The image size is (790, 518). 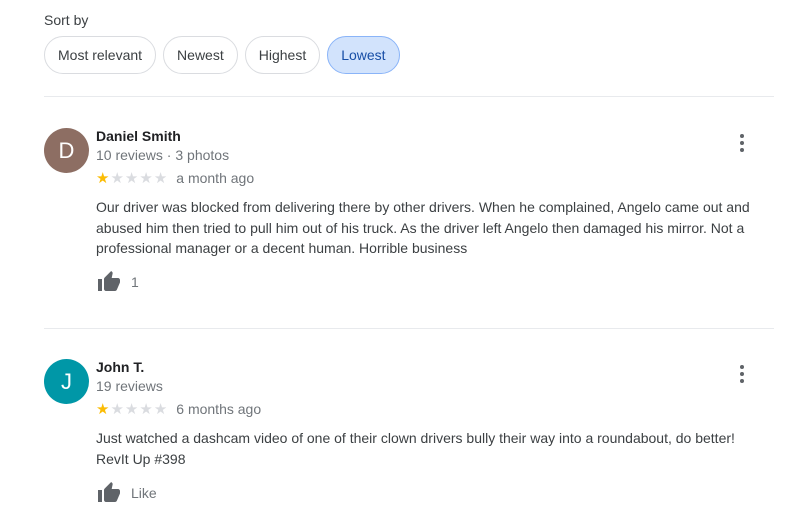 I want to click on sort-options: Most relevant Newest Highest Lowest, so click(x=222, y=55).